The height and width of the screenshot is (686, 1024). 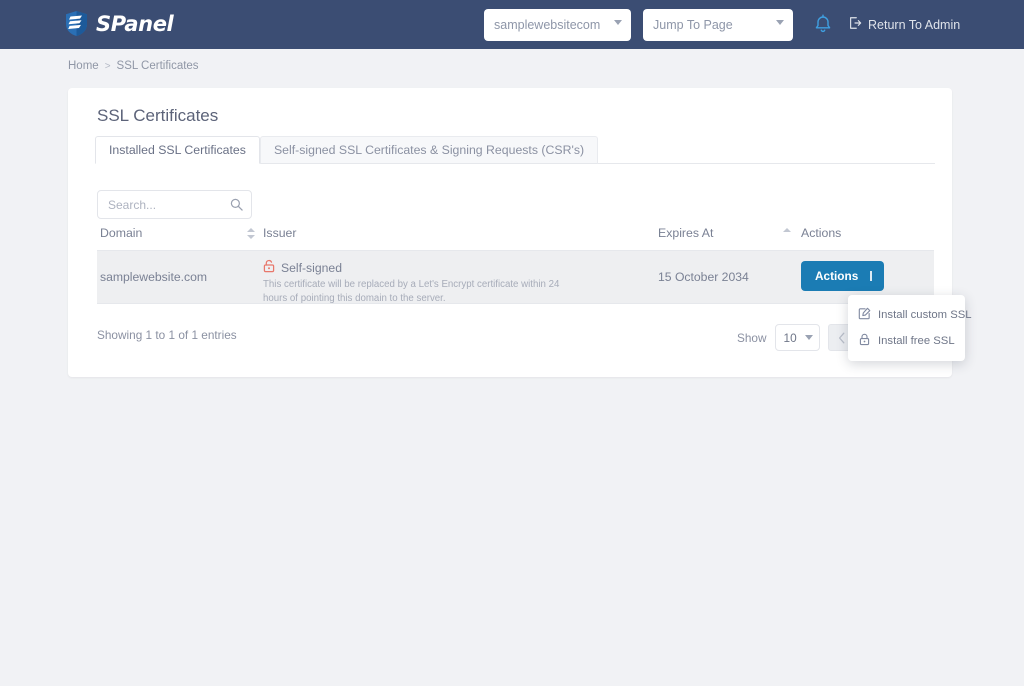 What do you see at coordinates (864, 315) in the screenshot?
I see `edit-square-icon` at bounding box center [864, 315].